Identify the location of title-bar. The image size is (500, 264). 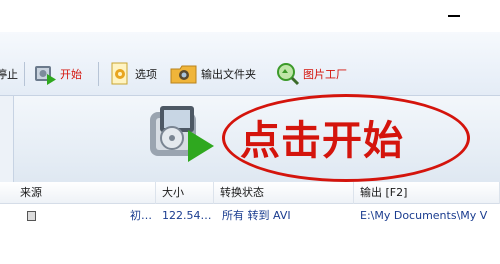
(250, 16).